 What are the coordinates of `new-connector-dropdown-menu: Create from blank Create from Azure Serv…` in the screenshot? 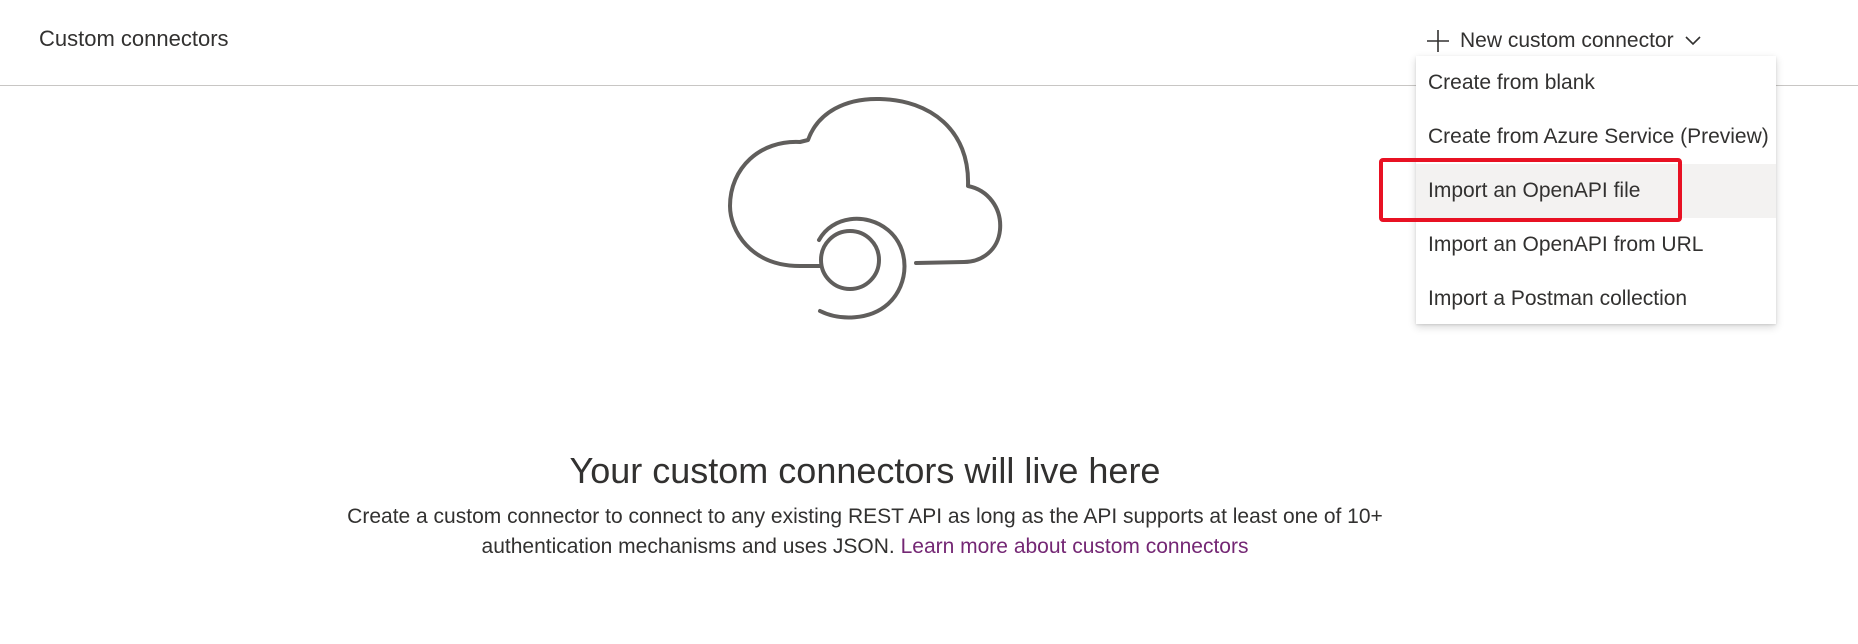 It's located at (1596, 190).